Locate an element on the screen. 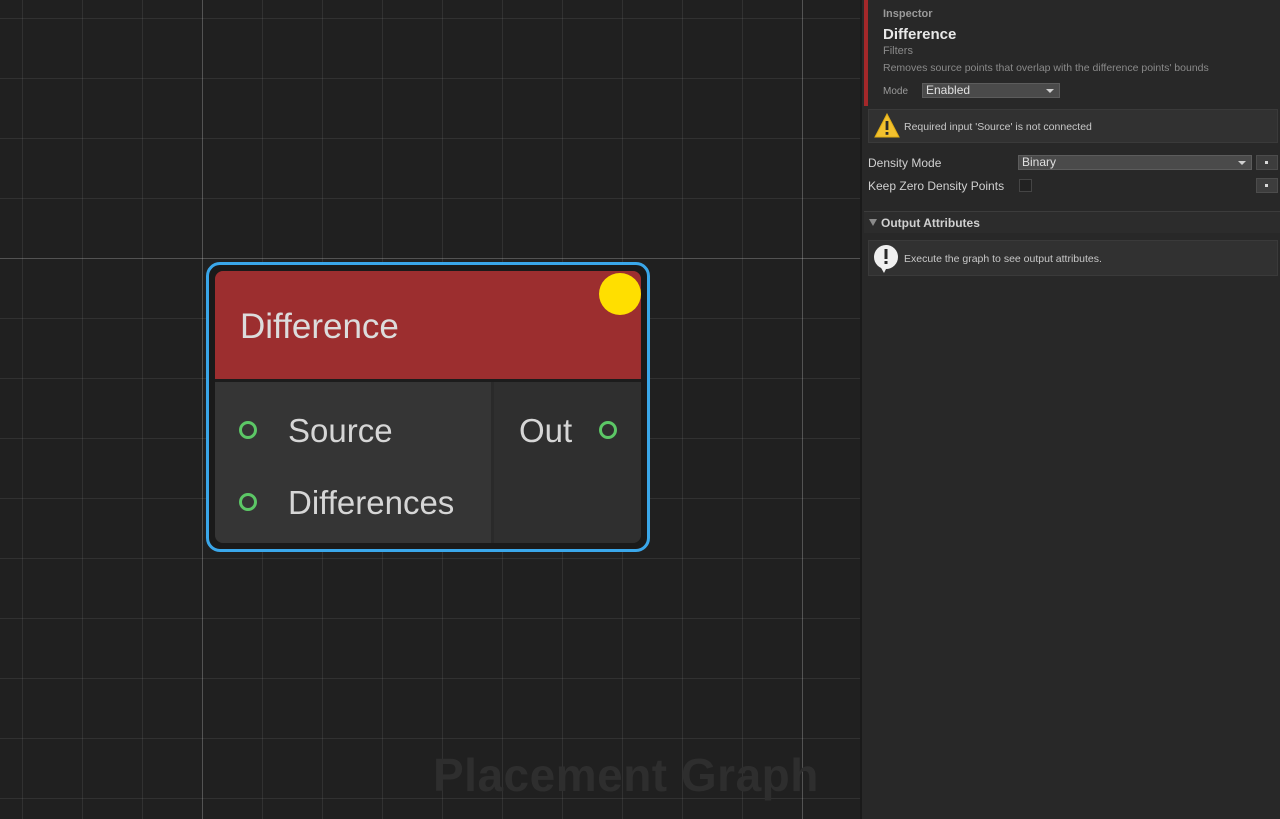 The width and height of the screenshot is (1280, 819). node-outputs-panel: Out is located at coordinates (567, 462).